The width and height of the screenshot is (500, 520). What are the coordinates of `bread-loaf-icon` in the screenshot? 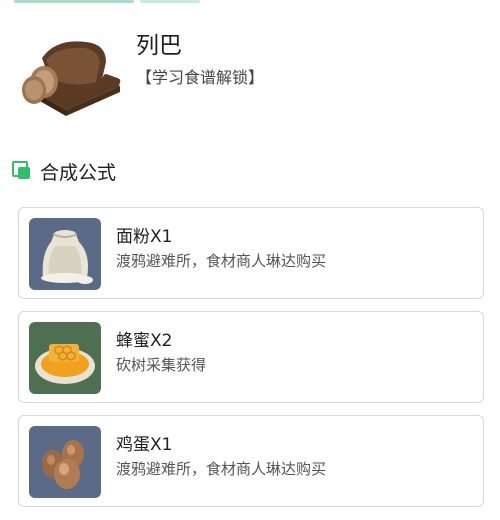 It's located at (71, 74).